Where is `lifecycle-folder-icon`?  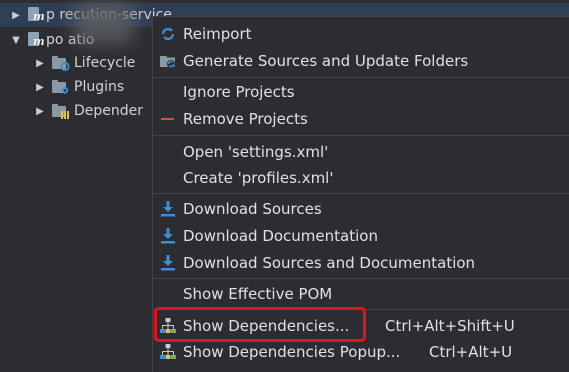
lifecycle-folder-icon is located at coordinates (61, 63).